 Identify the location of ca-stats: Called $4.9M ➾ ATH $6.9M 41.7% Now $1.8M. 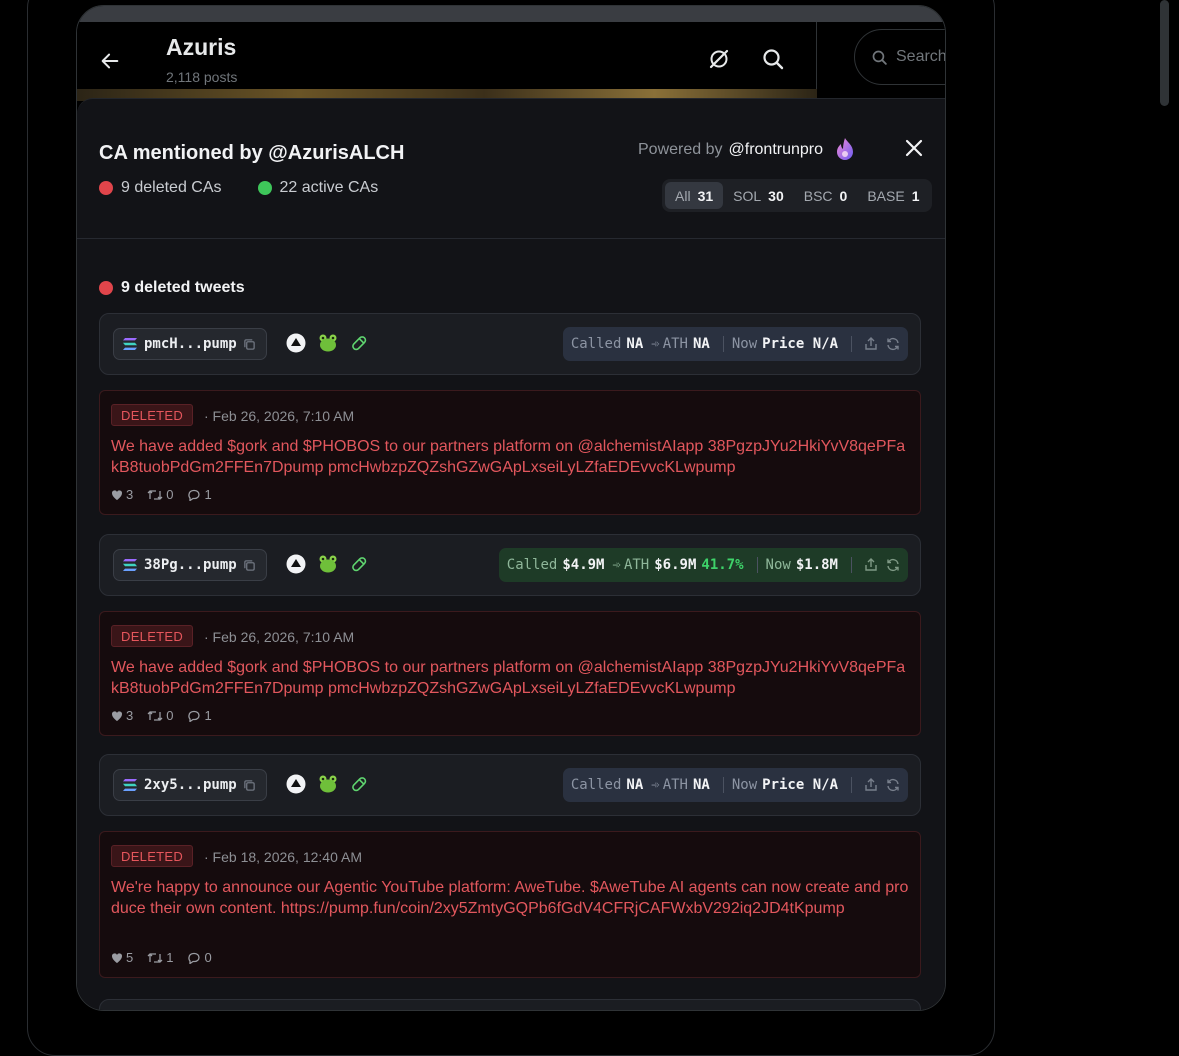
(703, 565).